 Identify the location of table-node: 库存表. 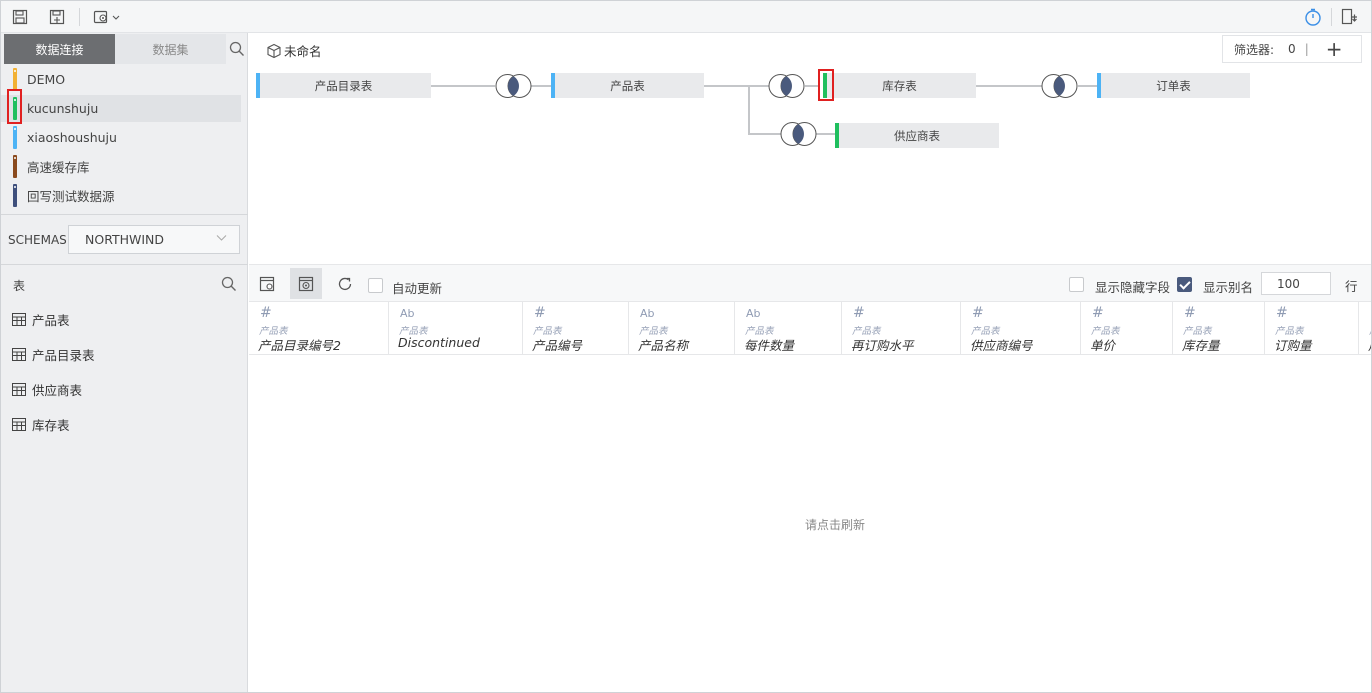
(899, 85).